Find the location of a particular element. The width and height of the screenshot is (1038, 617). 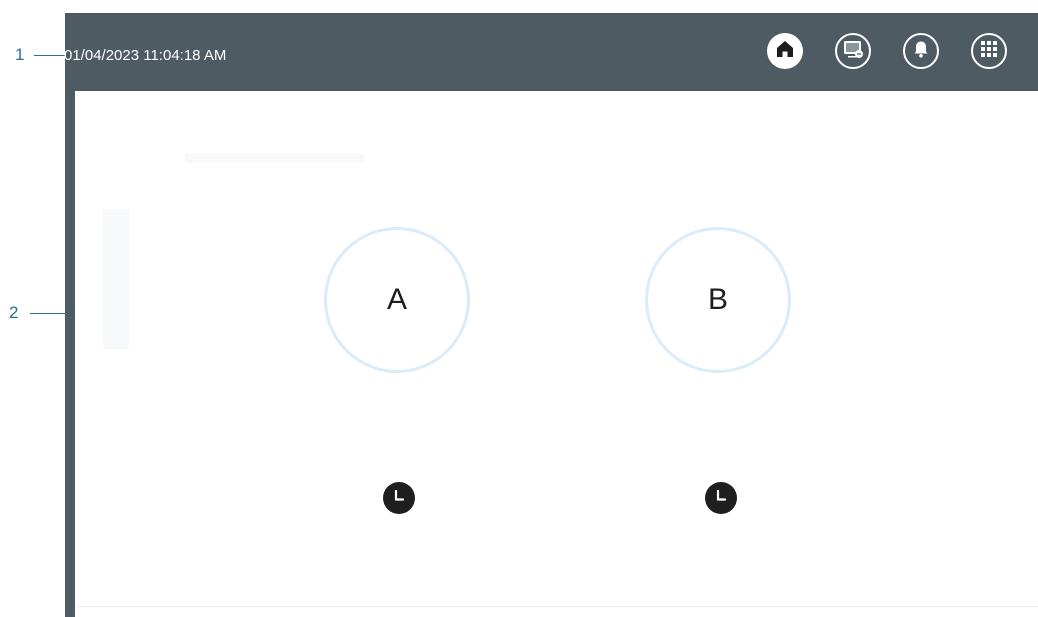

bell-icon is located at coordinates (921, 51).